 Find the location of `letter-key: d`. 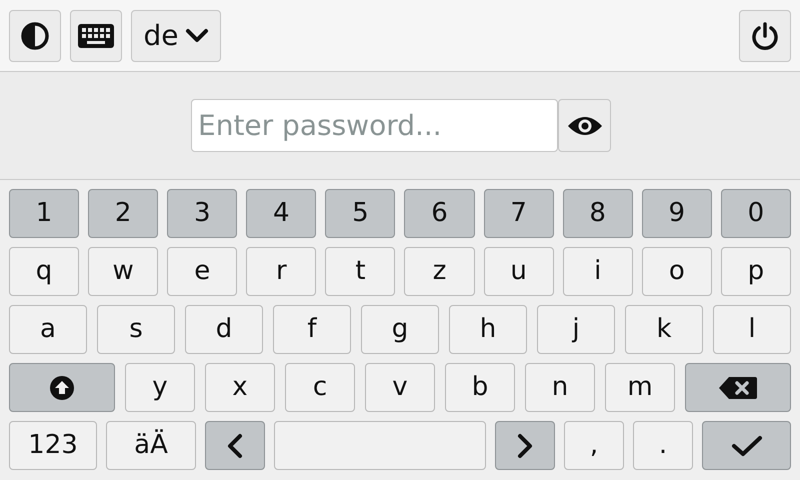

letter-key: d is located at coordinates (224, 329).